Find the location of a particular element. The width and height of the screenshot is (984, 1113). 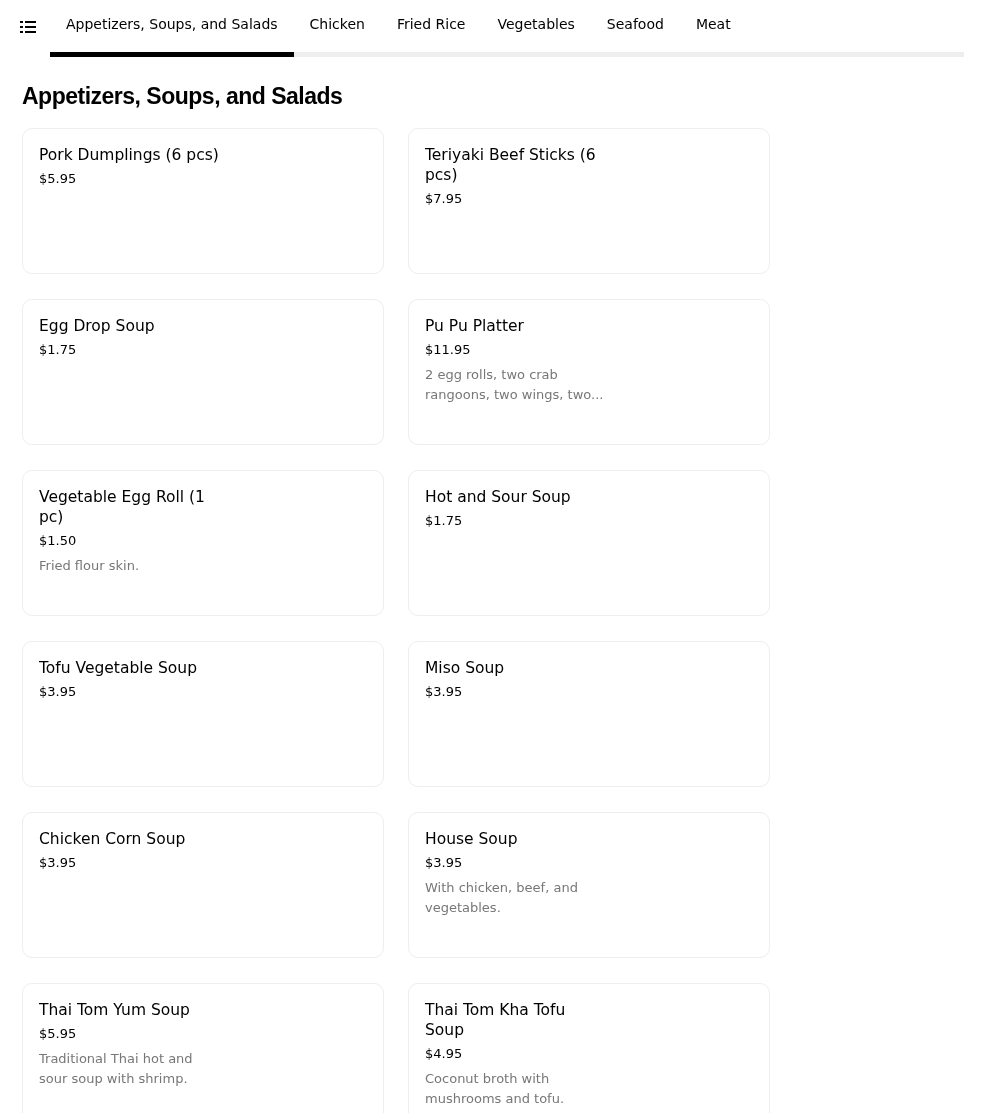

menu-item-card: Tofu Vegetable Soup $3.95 is located at coordinates (203, 714).